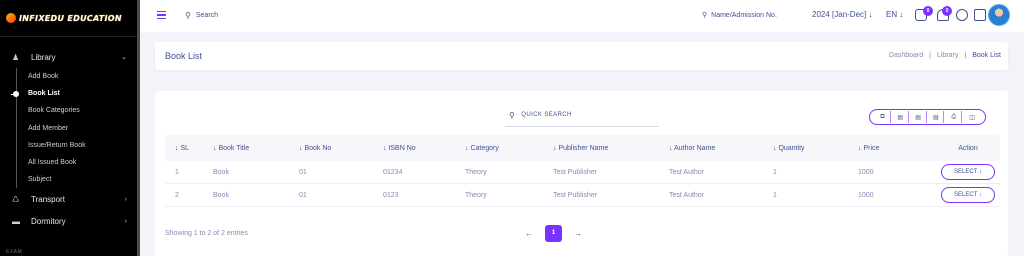  What do you see at coordinates (68, 76) in the screenshot?
I see `sidebar-subitem-add-book: Add Book` at bounding box center [68, 76].